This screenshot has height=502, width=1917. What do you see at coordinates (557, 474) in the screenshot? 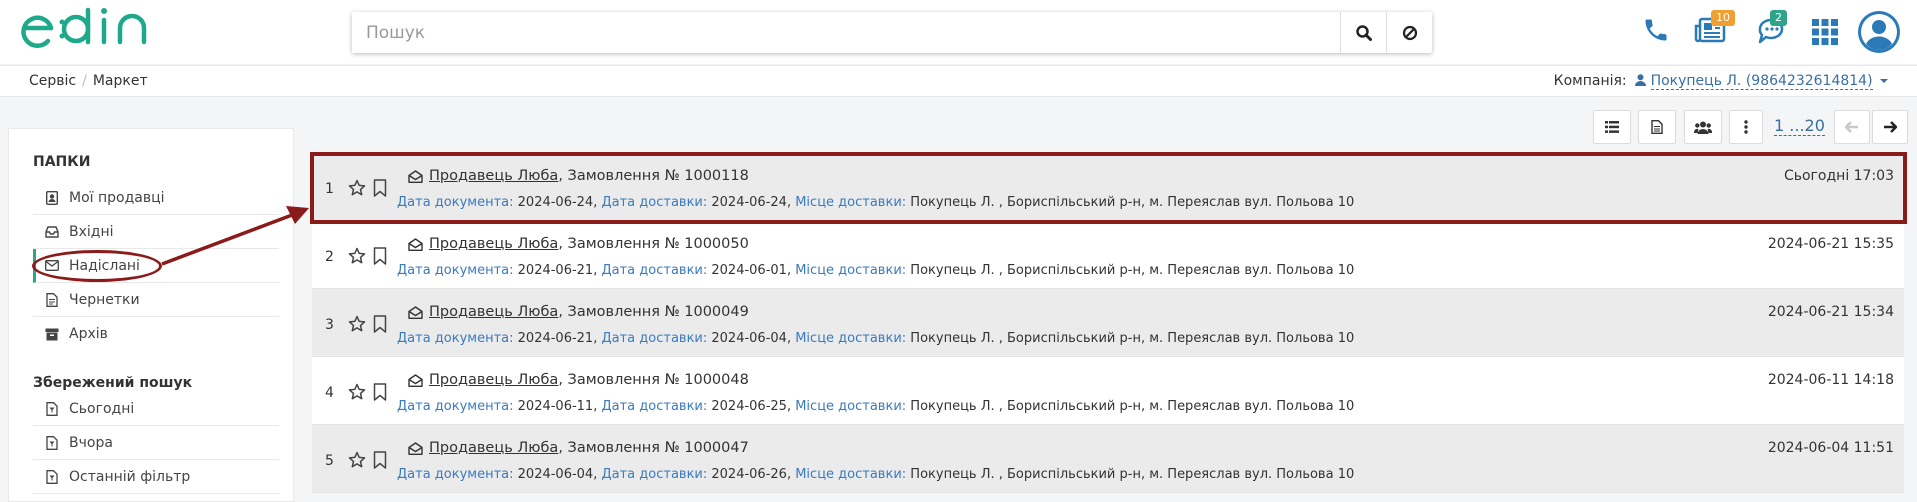
I see `doc-date-value: 2024-06-04,` at bounding box center [557, 474].